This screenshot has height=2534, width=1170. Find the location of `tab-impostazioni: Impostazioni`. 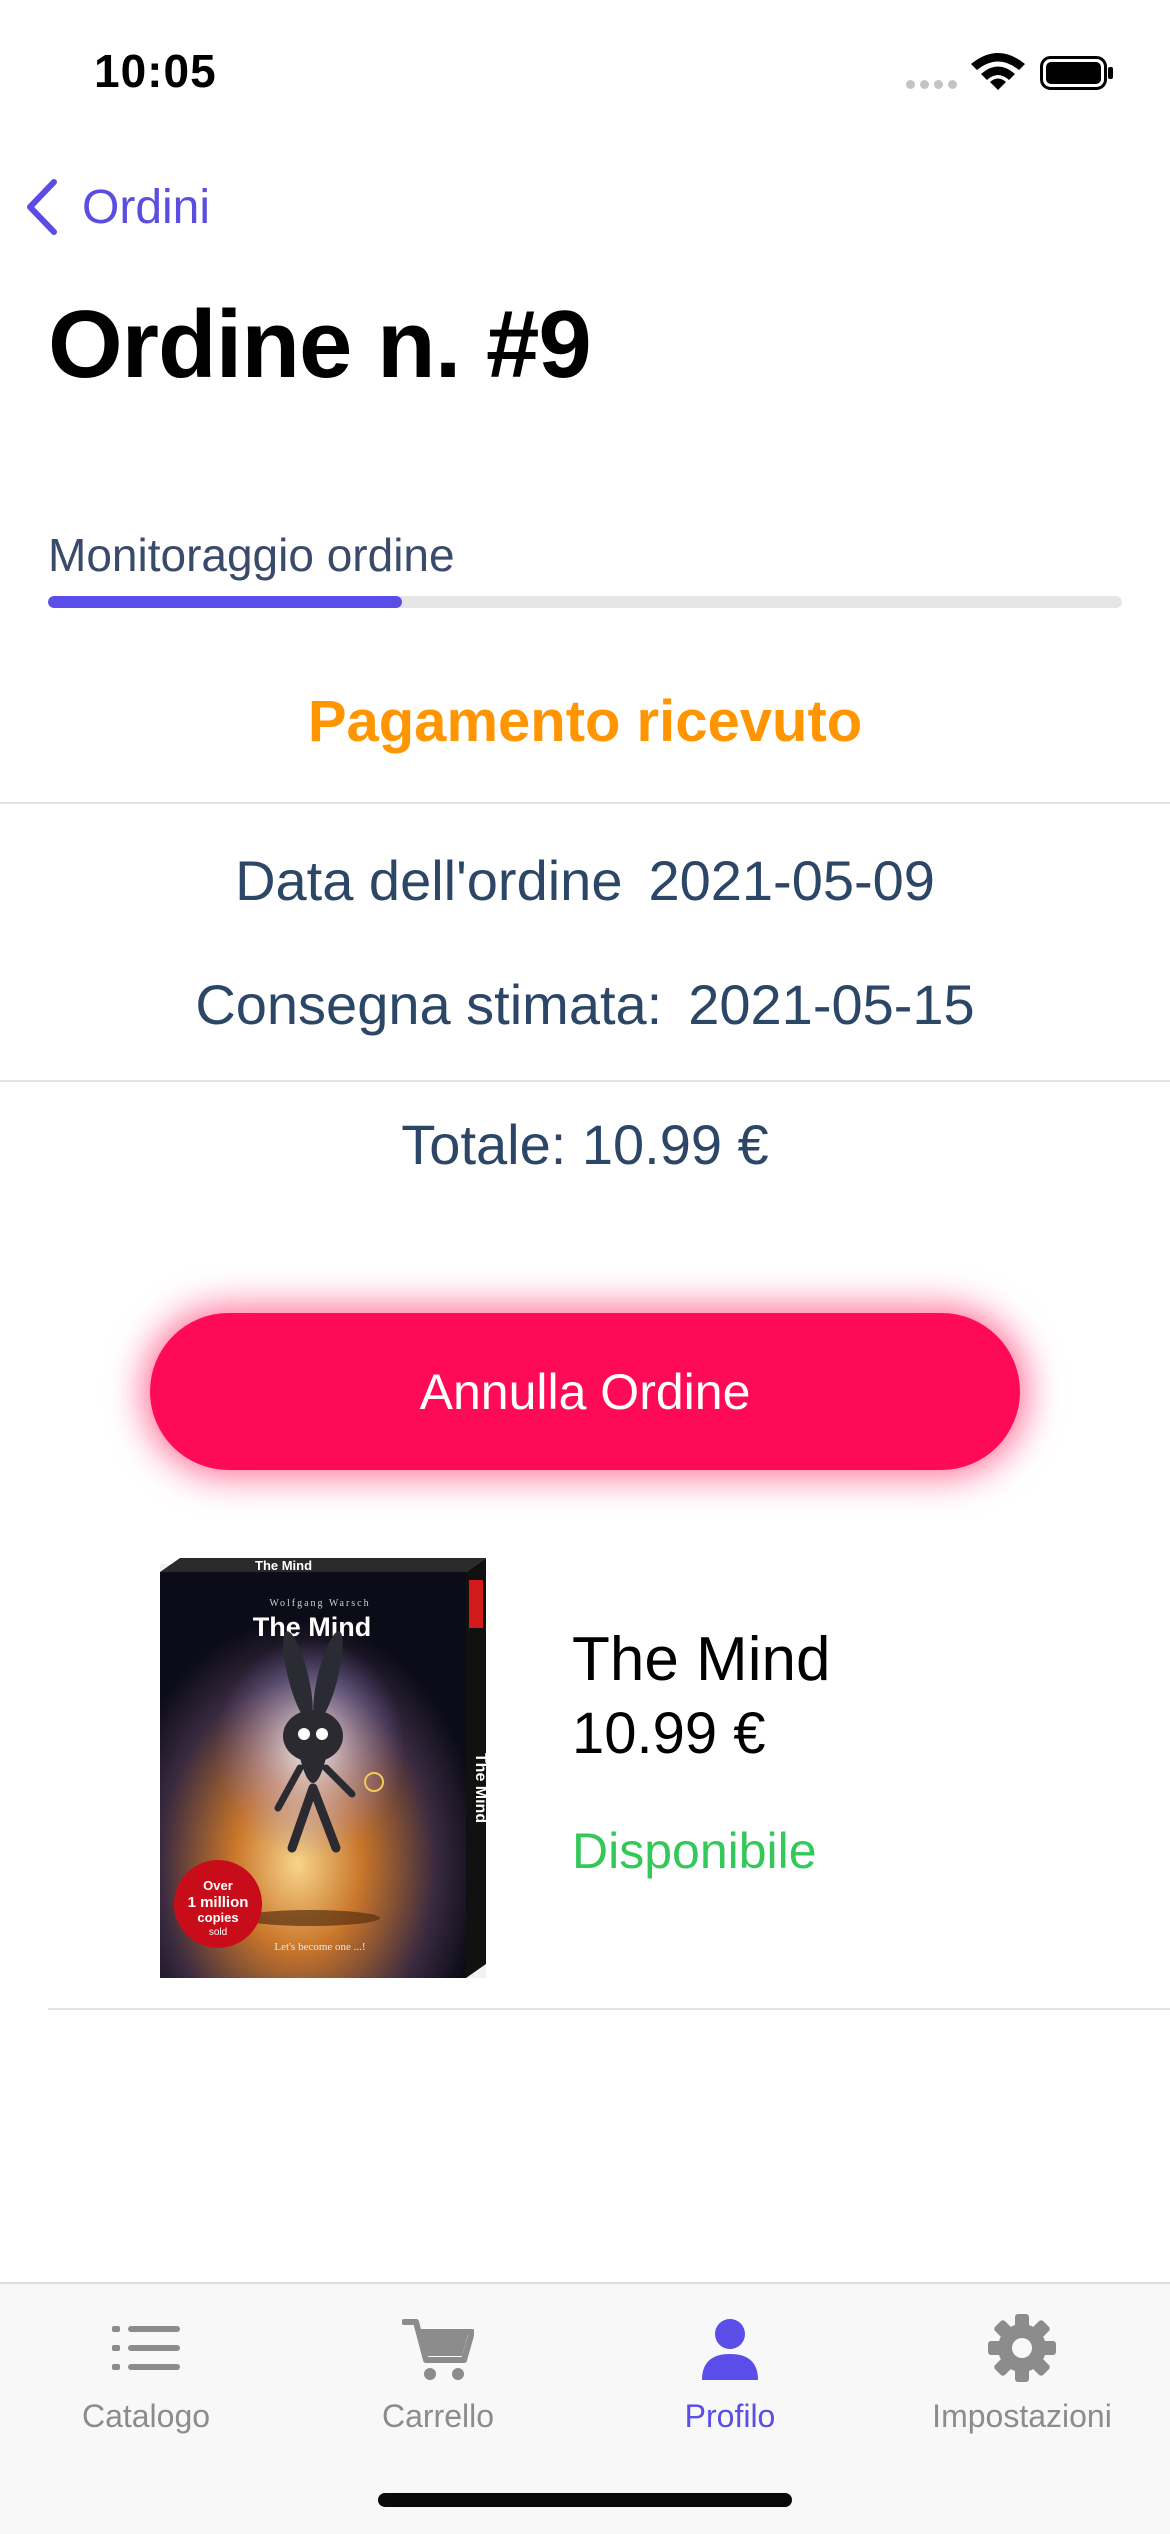

tab-impostazioni: Impostazioni is located at coordinates (1022, 2373).